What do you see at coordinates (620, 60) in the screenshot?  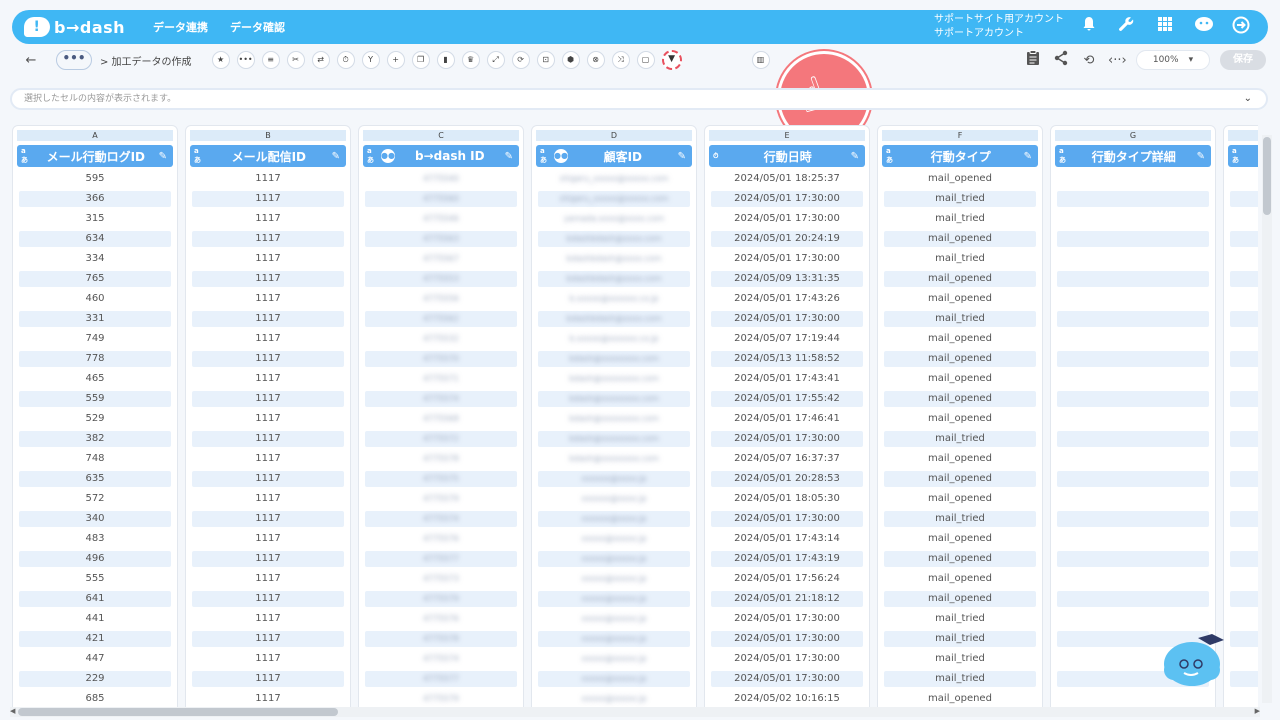 I see `shuffle-icon: ⤨` at bounding box center [620, 60].